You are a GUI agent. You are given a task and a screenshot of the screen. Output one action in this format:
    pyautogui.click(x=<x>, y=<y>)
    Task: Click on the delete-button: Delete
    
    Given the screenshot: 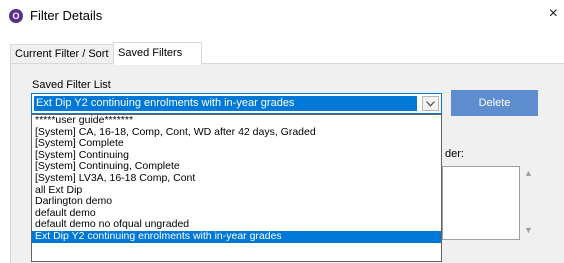 What is the action you would take?
    pyautogui.click(x=494, y=103)
    